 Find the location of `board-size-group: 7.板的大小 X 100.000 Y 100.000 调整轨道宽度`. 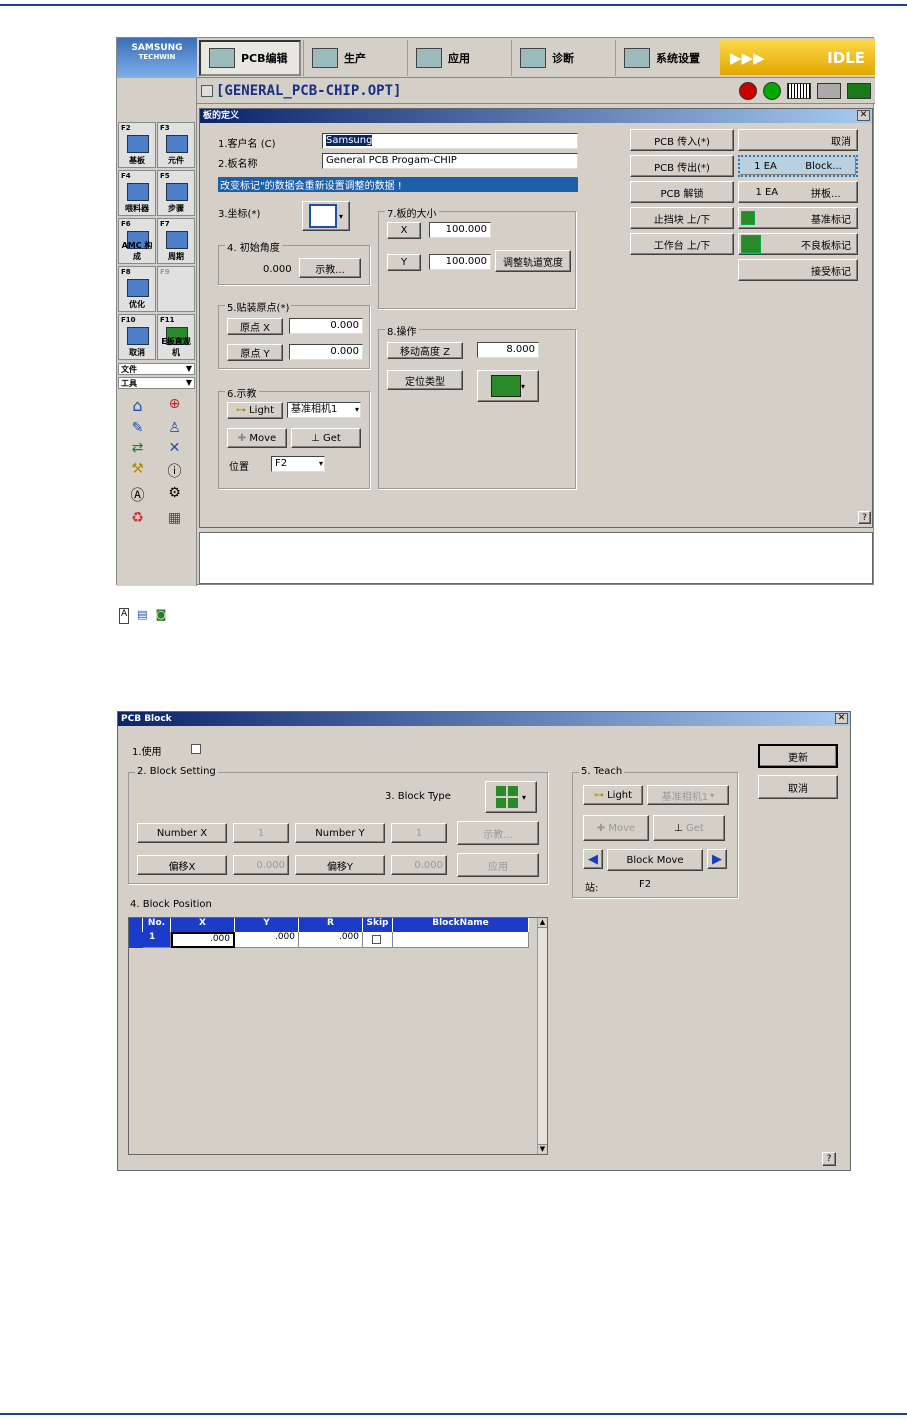

board-size-group: 7.板的大小 X 100.000 Y 100.000 调整轨道宽度 is located at coordinates (477, 257).